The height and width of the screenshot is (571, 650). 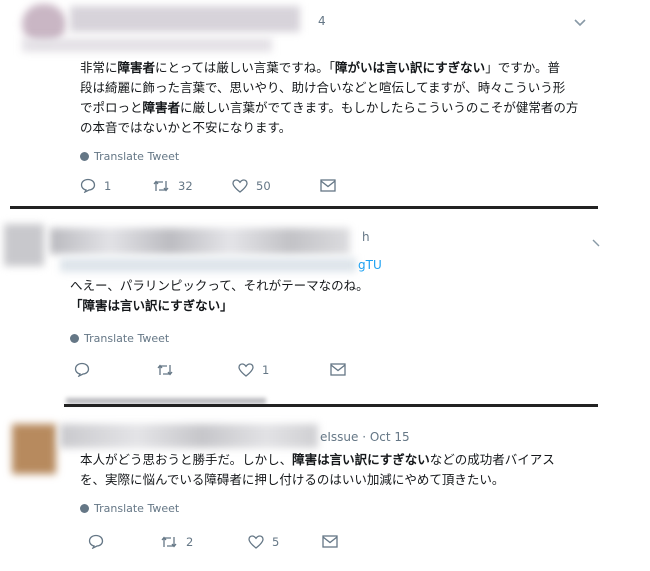 I want to click on tweet-text-line: 非常に障害者にとっては厳しい言葉ですね。「障がいは言い訳にすぎない」ですか。普, so click(x=329, y=68).